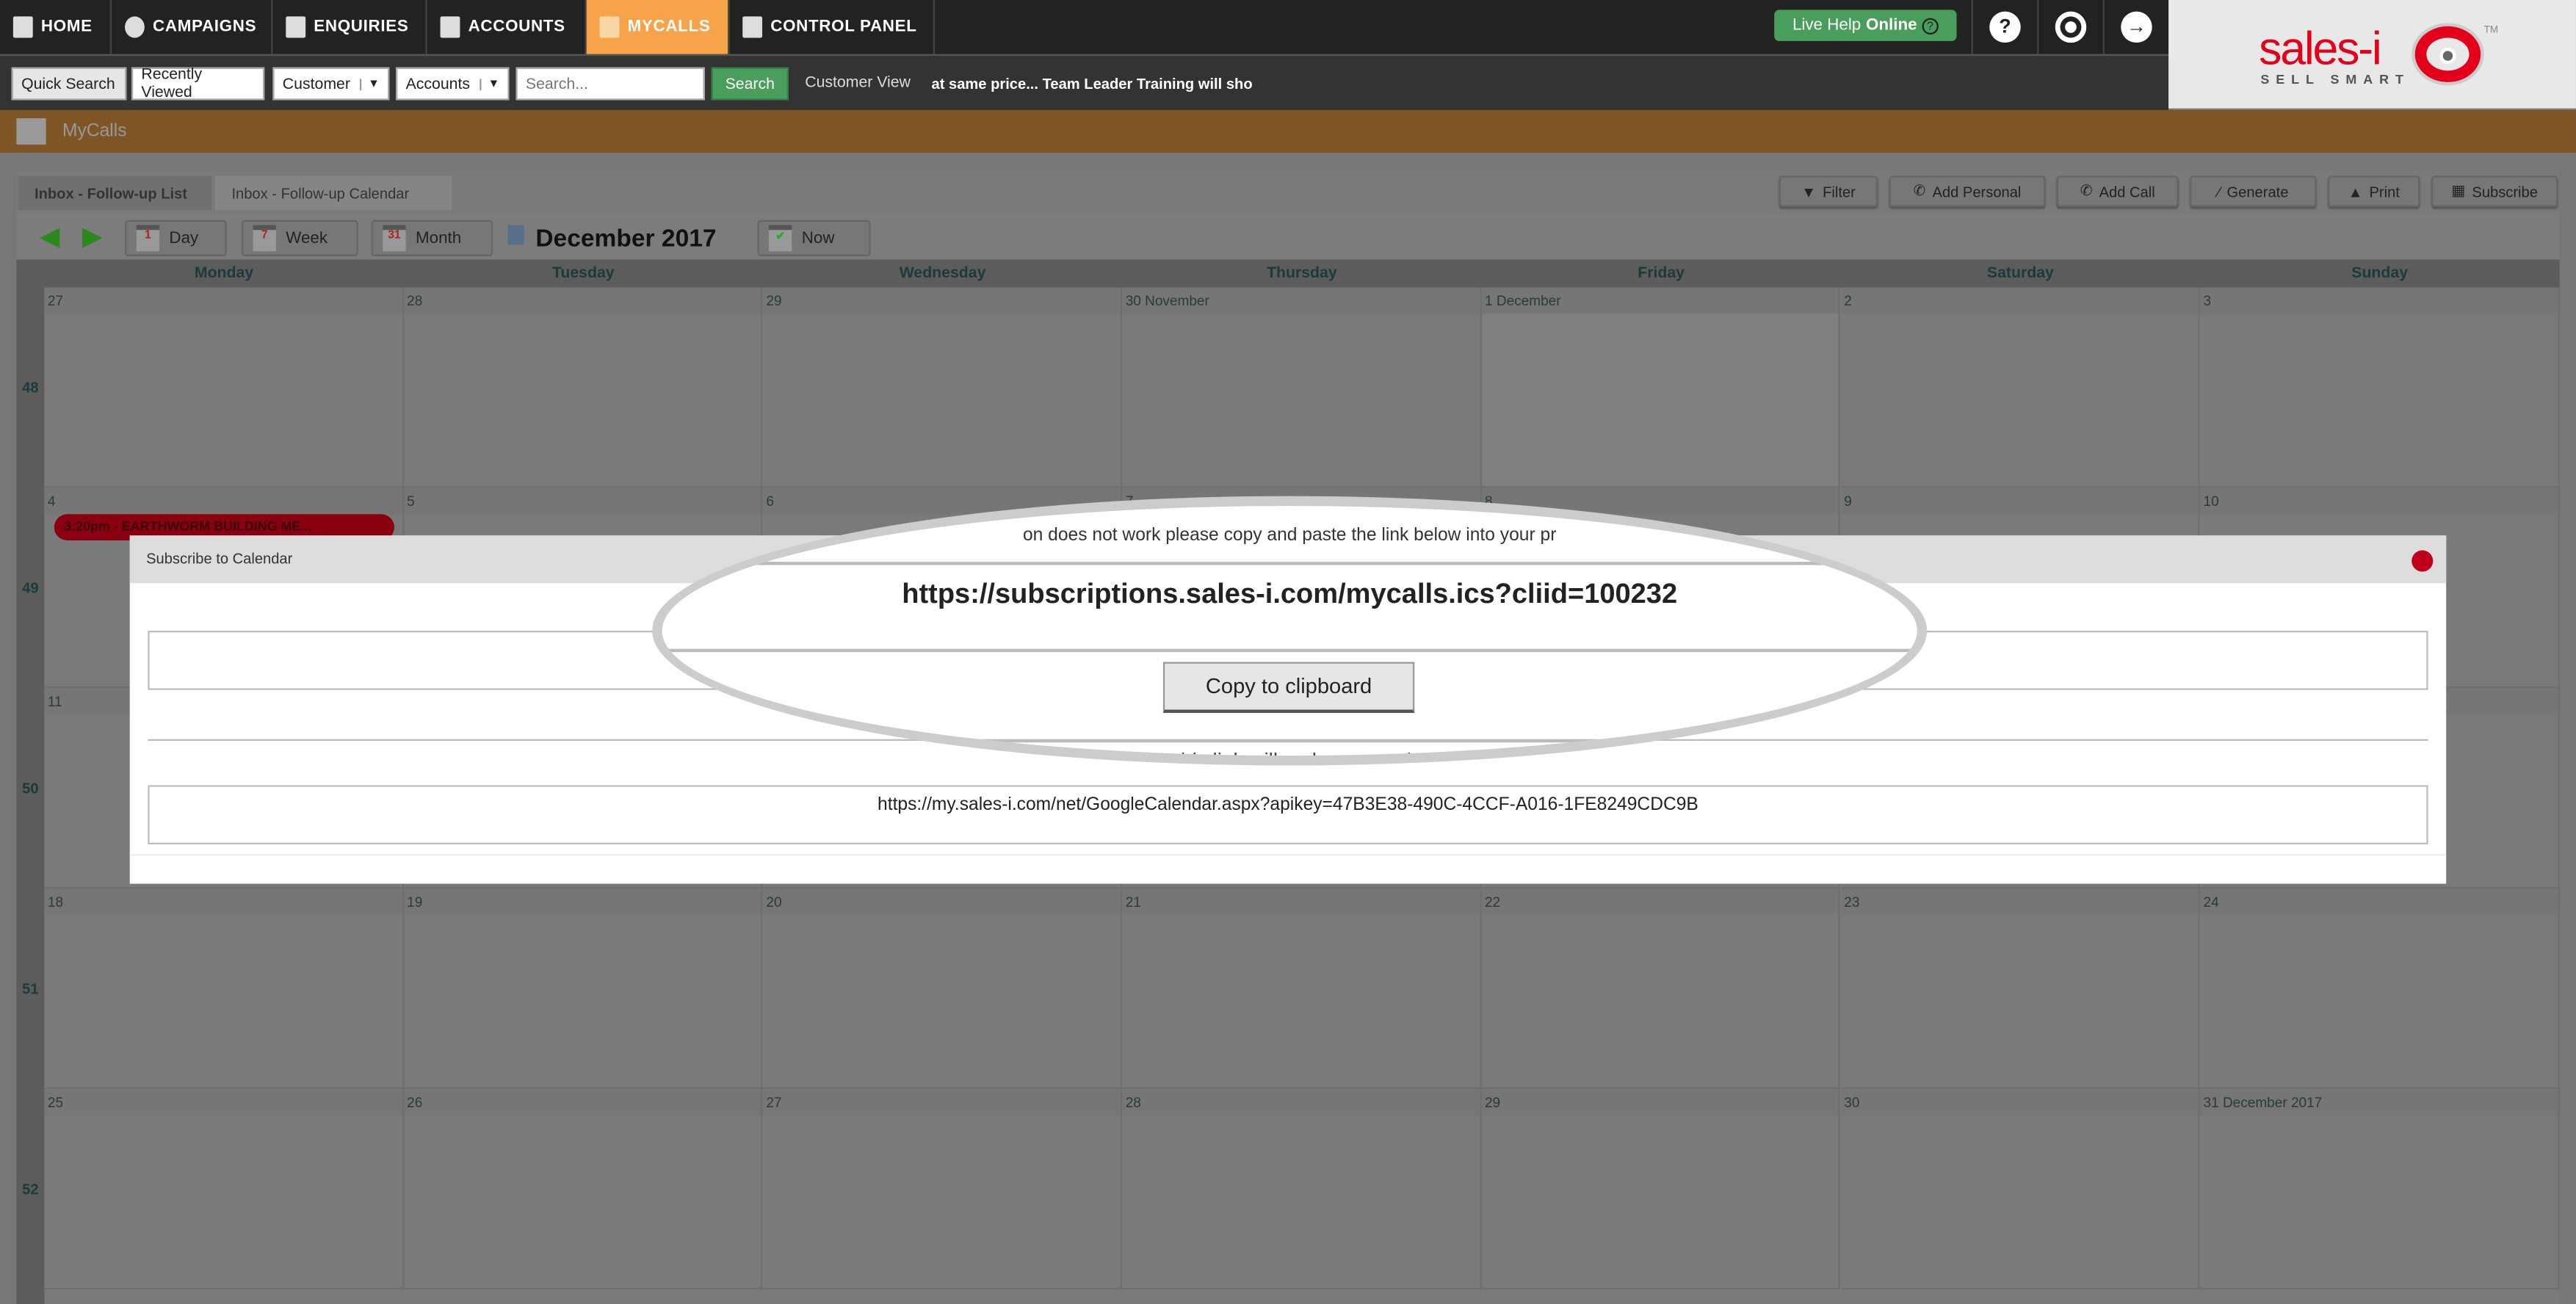  What do you see at coordinates (296, 27) in the screenshot?
I see `enquiries-icon` at bounding box center [296, 27].